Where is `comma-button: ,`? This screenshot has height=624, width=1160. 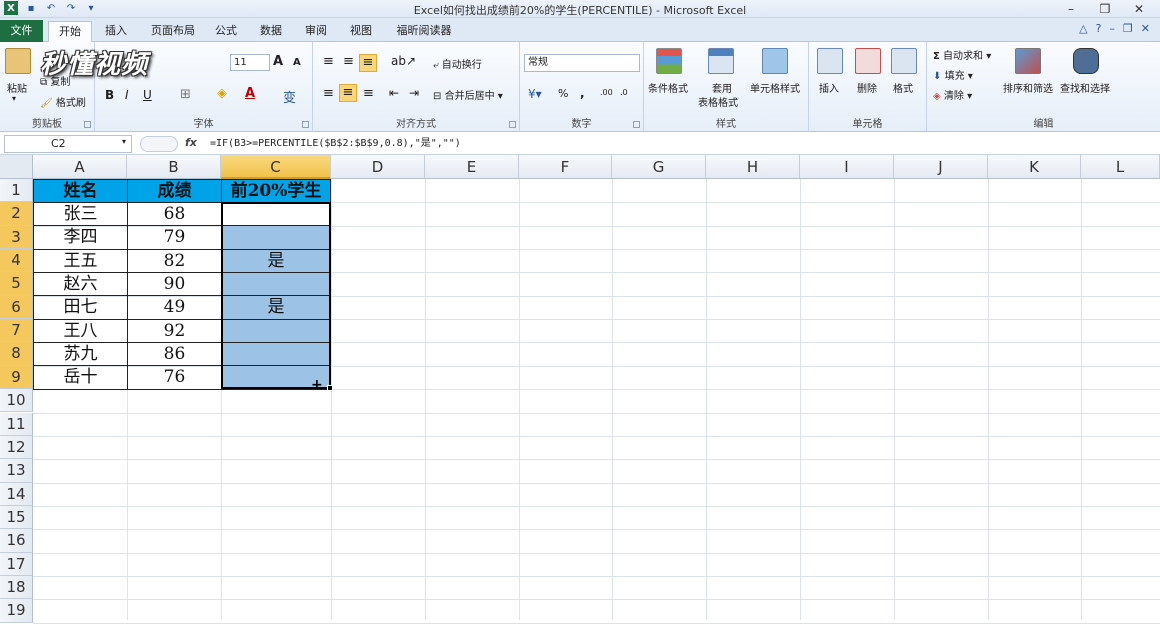
comma-button: , is located at coordinates (582, 93).